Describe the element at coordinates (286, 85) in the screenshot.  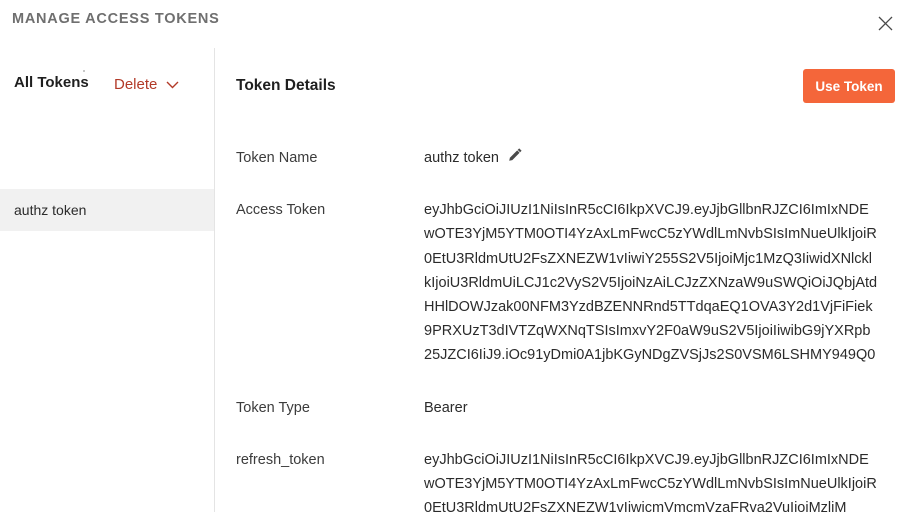
I see `details-title: Token Details` at that location.